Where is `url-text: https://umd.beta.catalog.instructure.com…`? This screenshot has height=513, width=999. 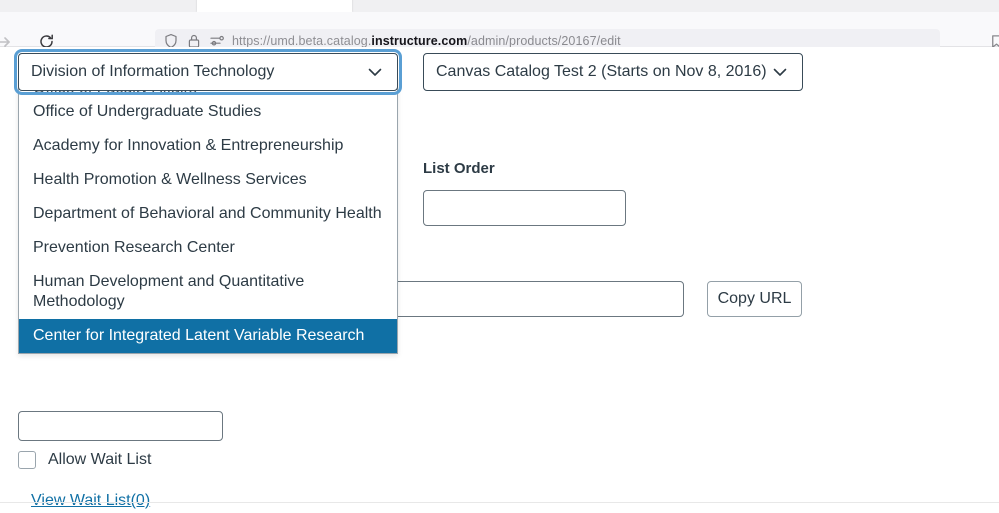
url-text: https://umd.beta.catalog.instructure.com… is located at coordinates (426, 41).